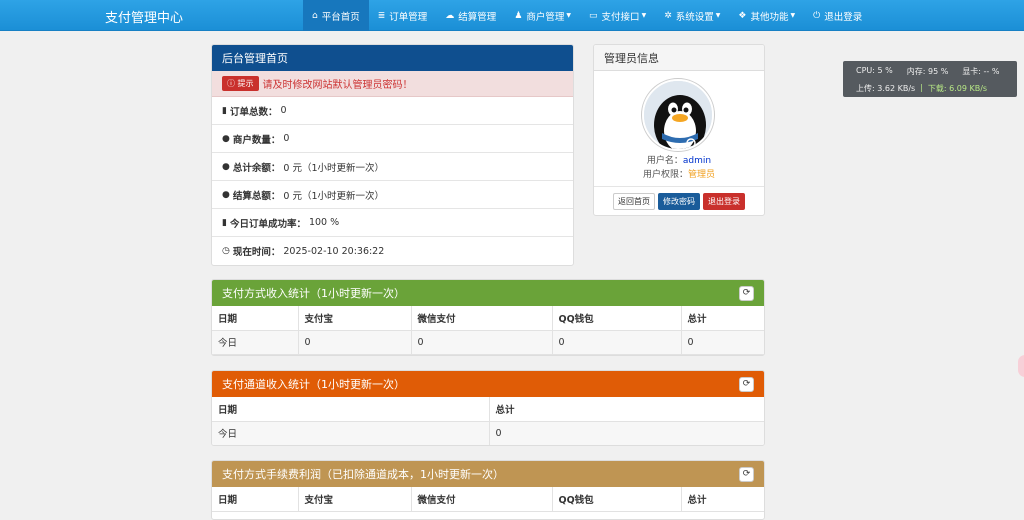  Describe the element at coordinates (232, 83) in the screenshot. I see `info-icon: ⓘ` at that location.